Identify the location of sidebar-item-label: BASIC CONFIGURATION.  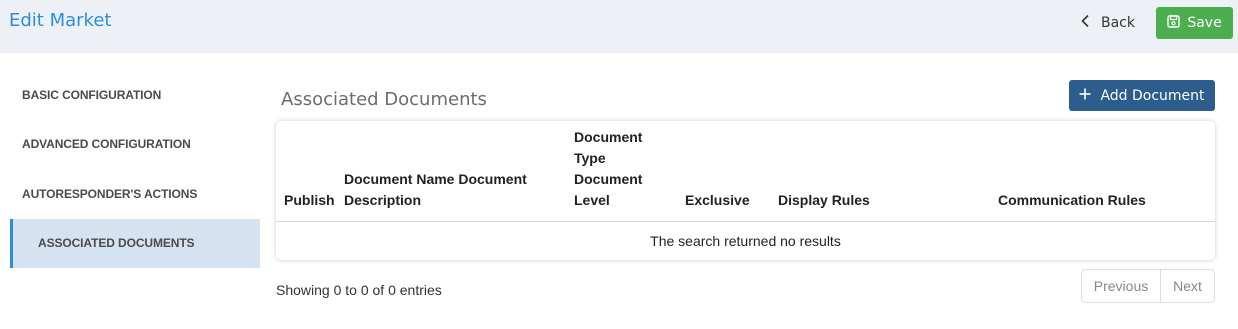
(92, 94).